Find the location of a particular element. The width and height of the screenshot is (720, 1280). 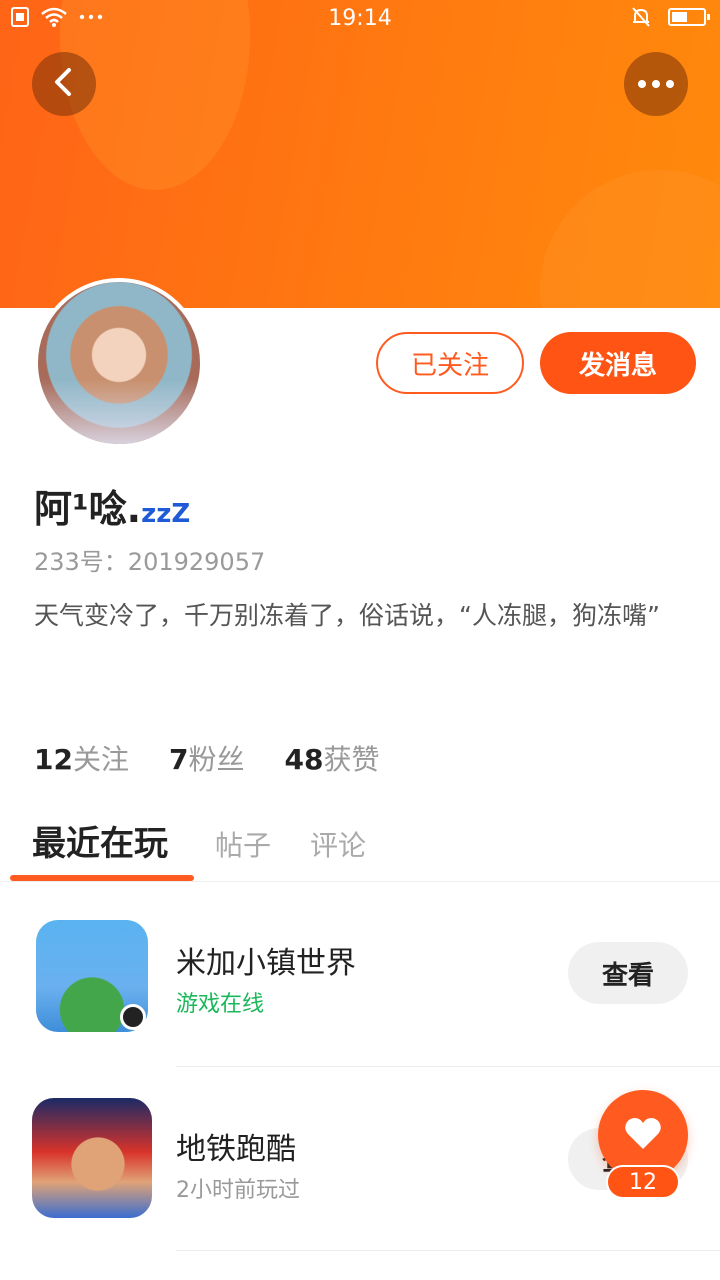

stat-likes: 48获赞 is located at coordinates (331, 758).